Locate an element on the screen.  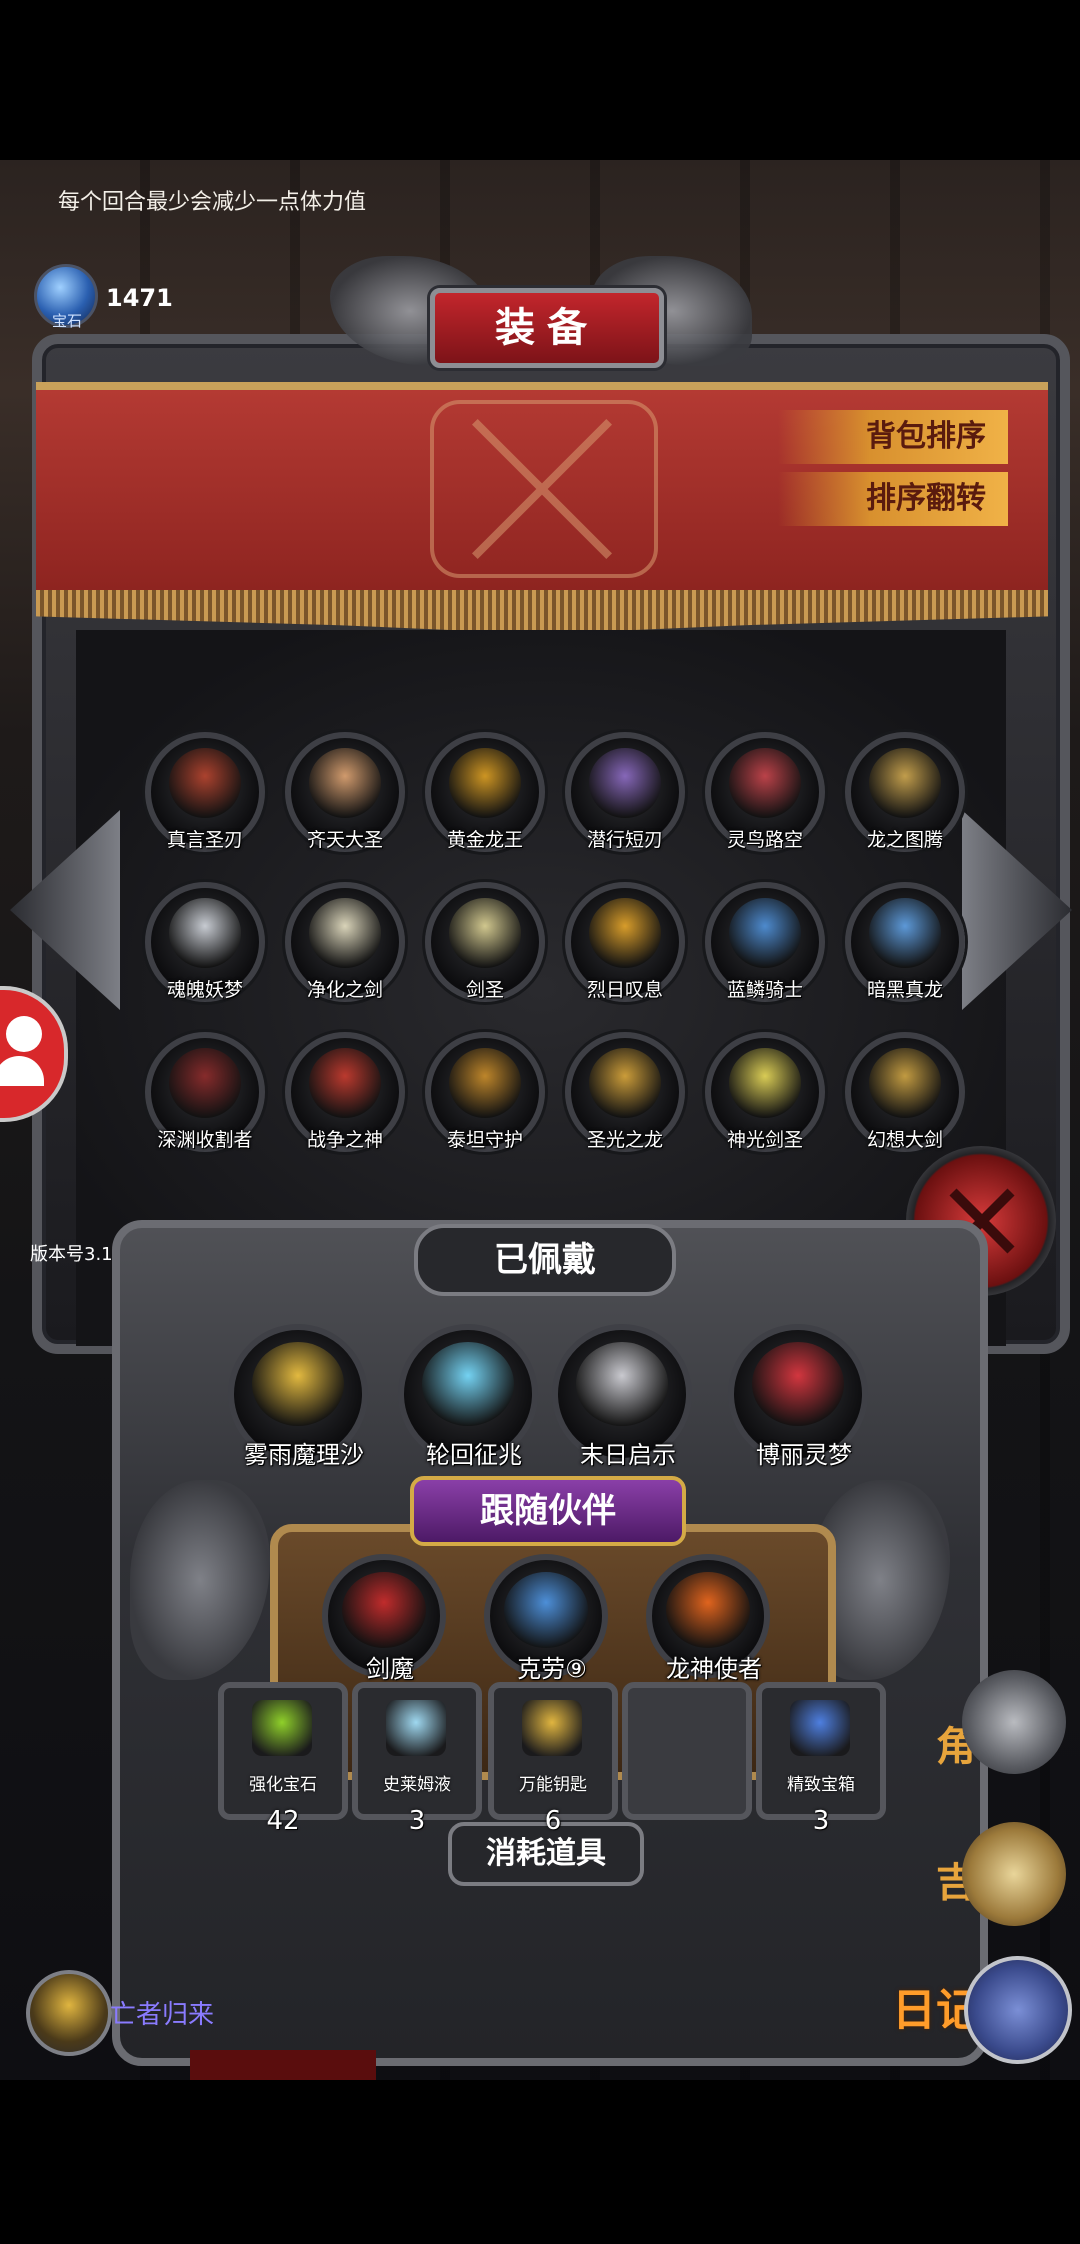
knight-helmet-button is located at coordinates (1014, 1722).